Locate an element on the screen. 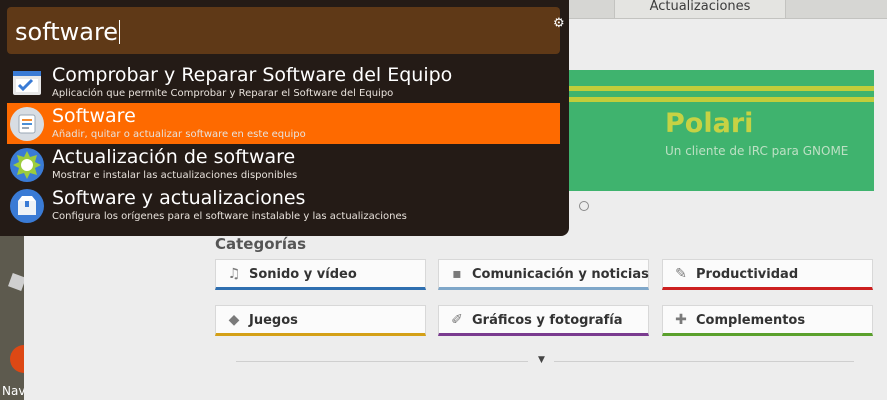  featured-banner: Polari Un cliente de IRC para GNOME is located at coordinates (721, 130).